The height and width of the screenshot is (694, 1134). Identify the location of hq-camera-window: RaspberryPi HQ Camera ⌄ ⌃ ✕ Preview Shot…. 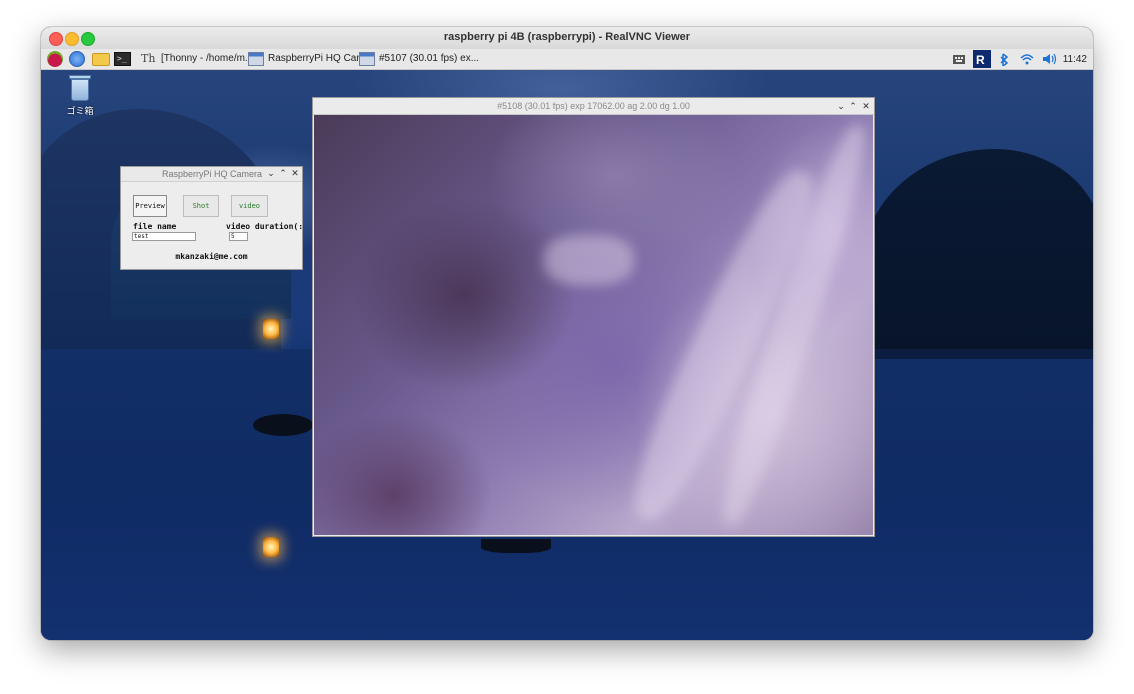
(211, 218).